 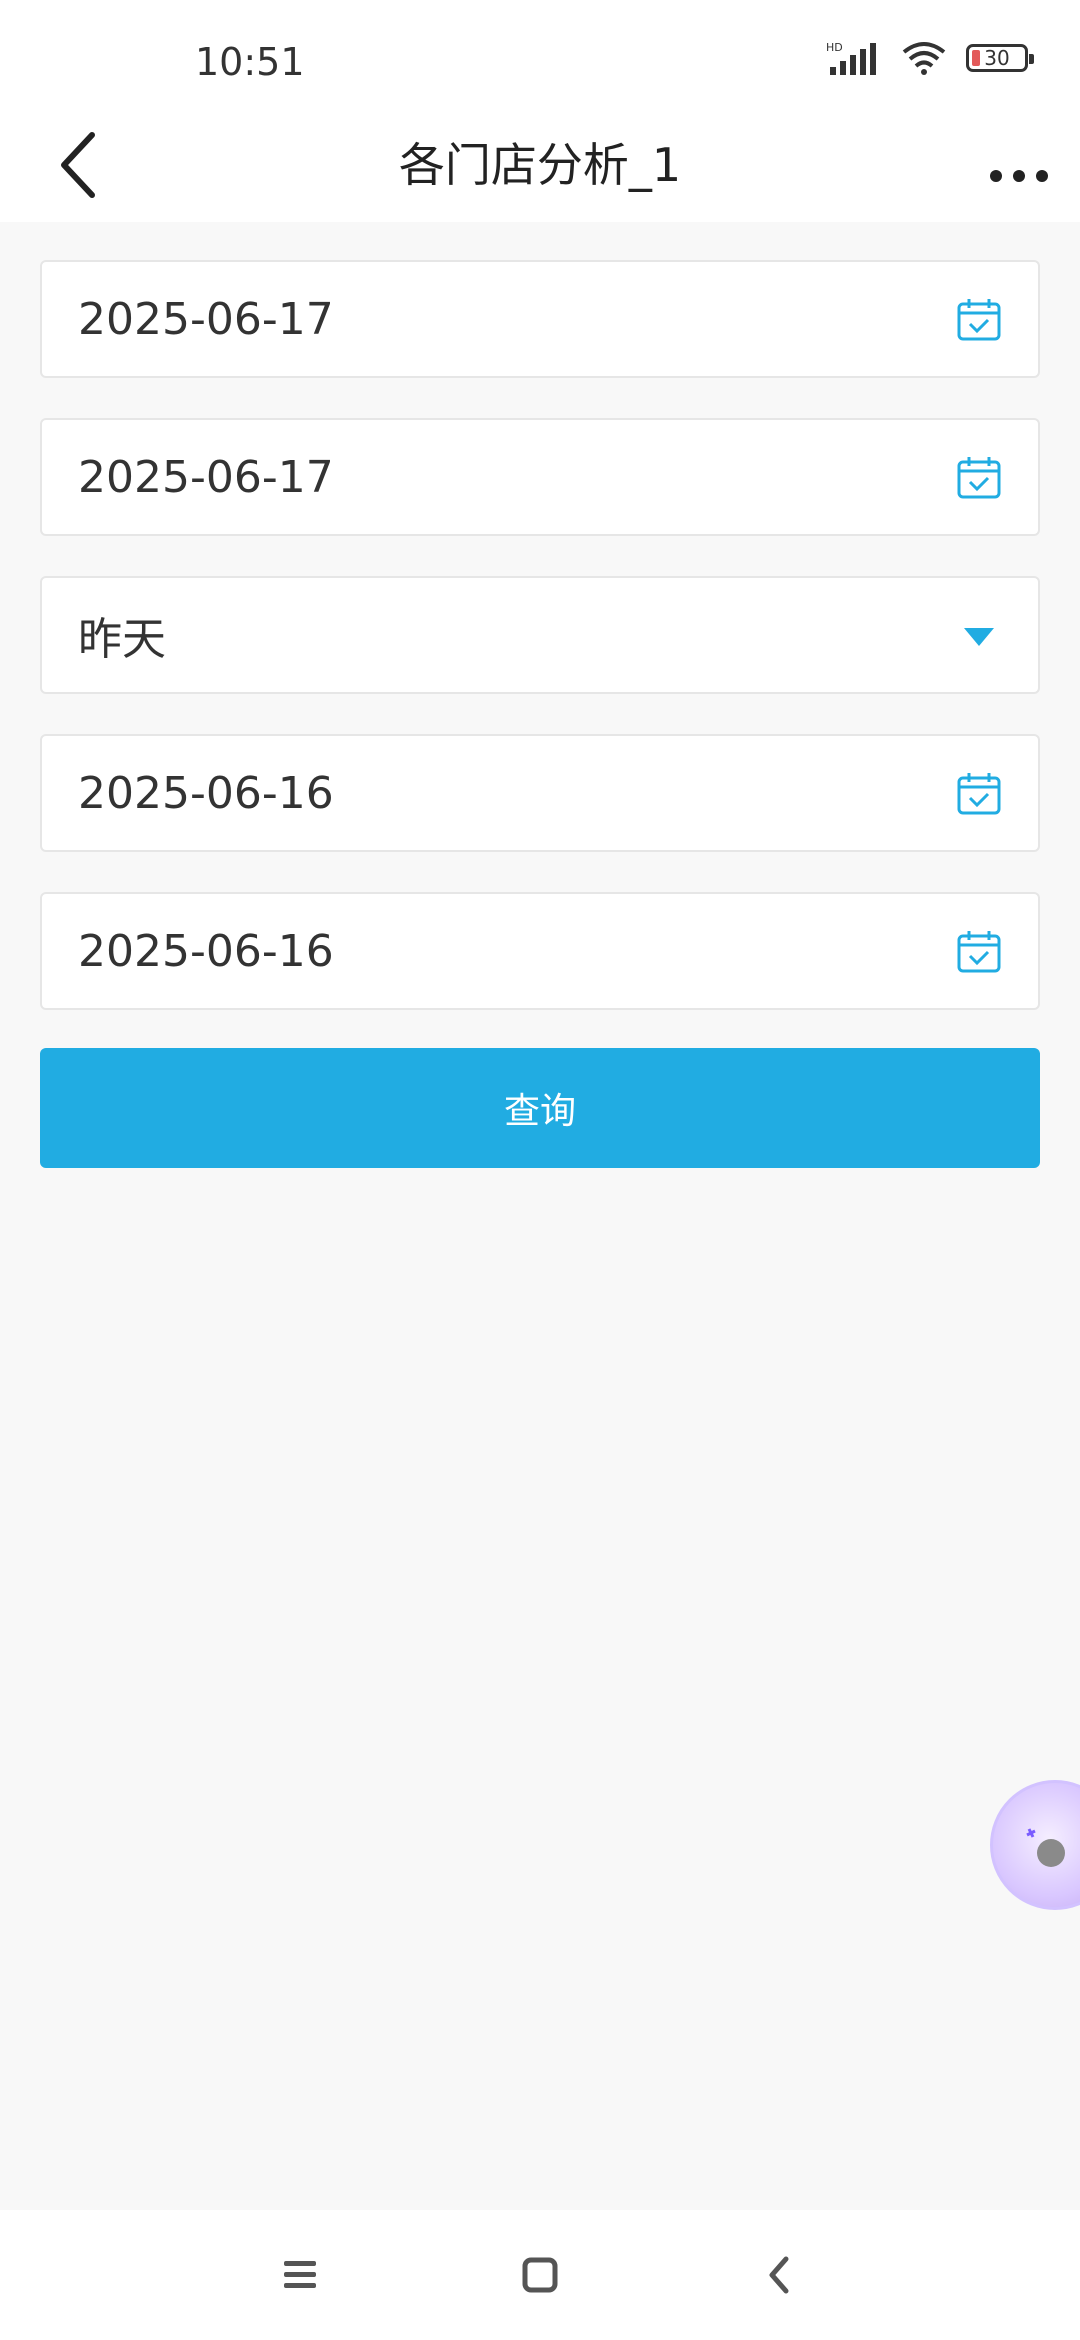 What do you see at coordinates (780, 2275) in the screenshot?
I see `back-icon` at bounding box center [780, 2275].